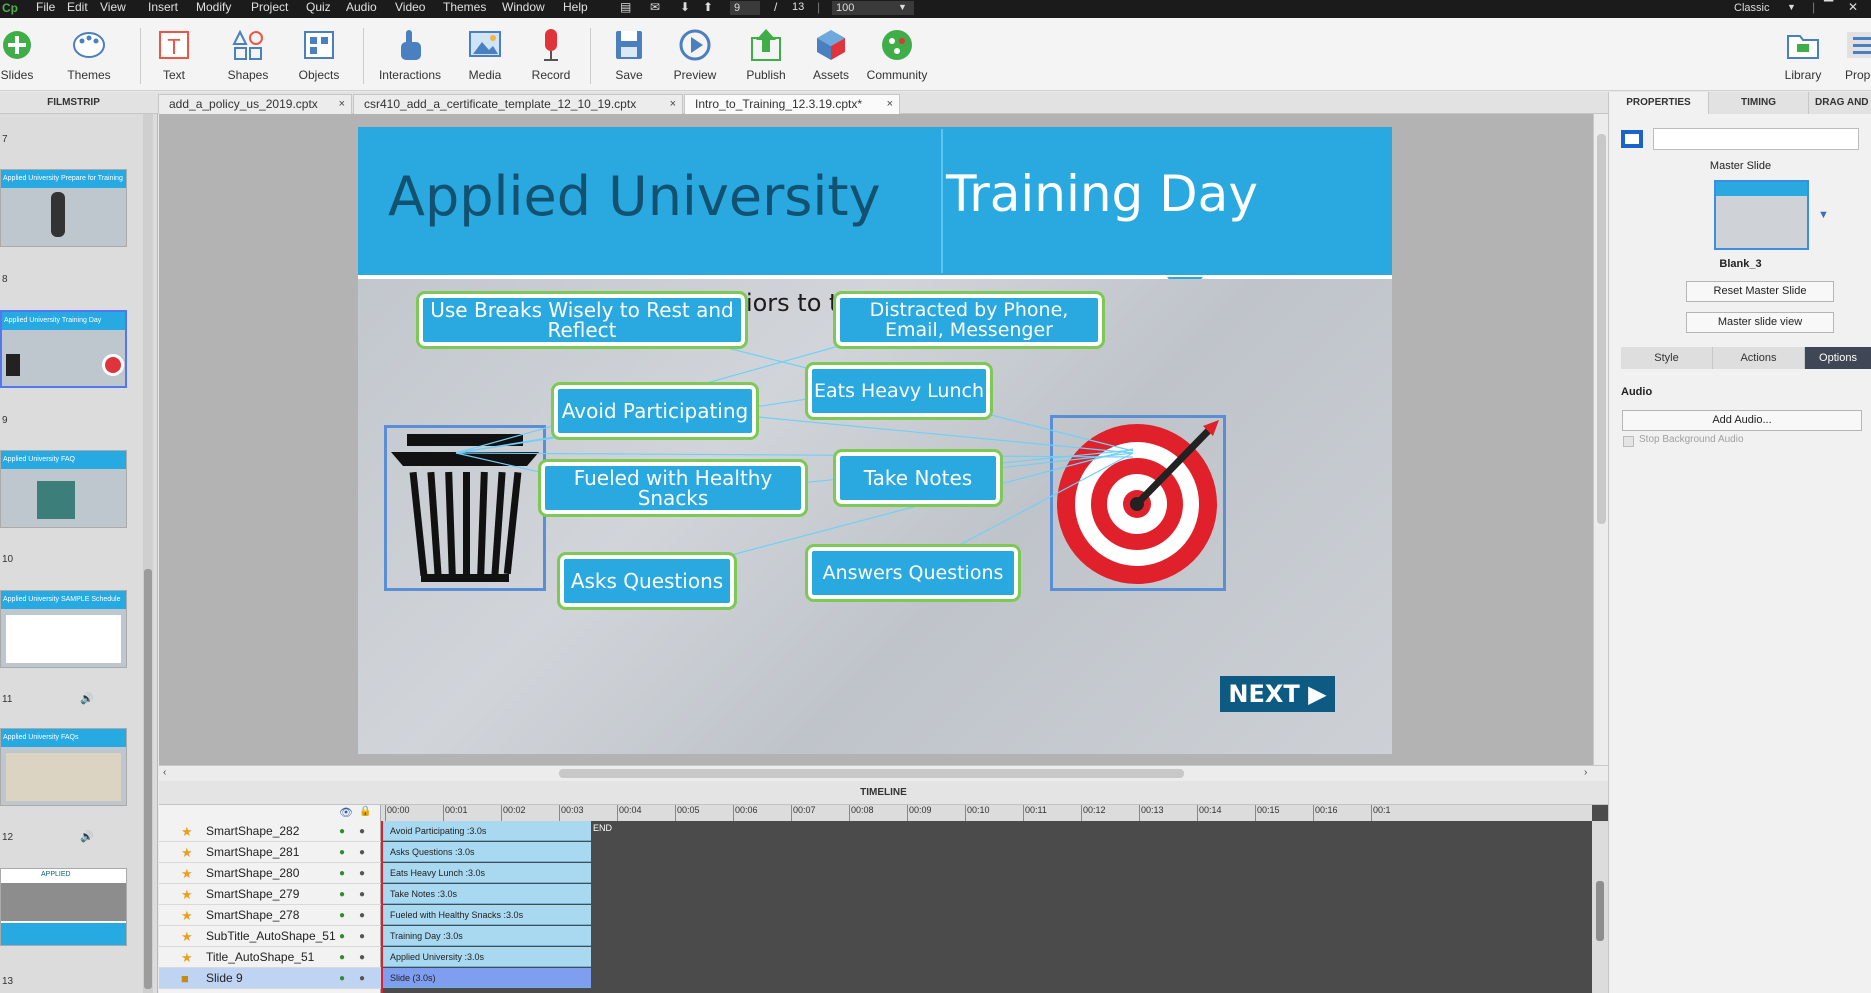  I want to click on subtab-actions: Actions, so click(1759, 358).